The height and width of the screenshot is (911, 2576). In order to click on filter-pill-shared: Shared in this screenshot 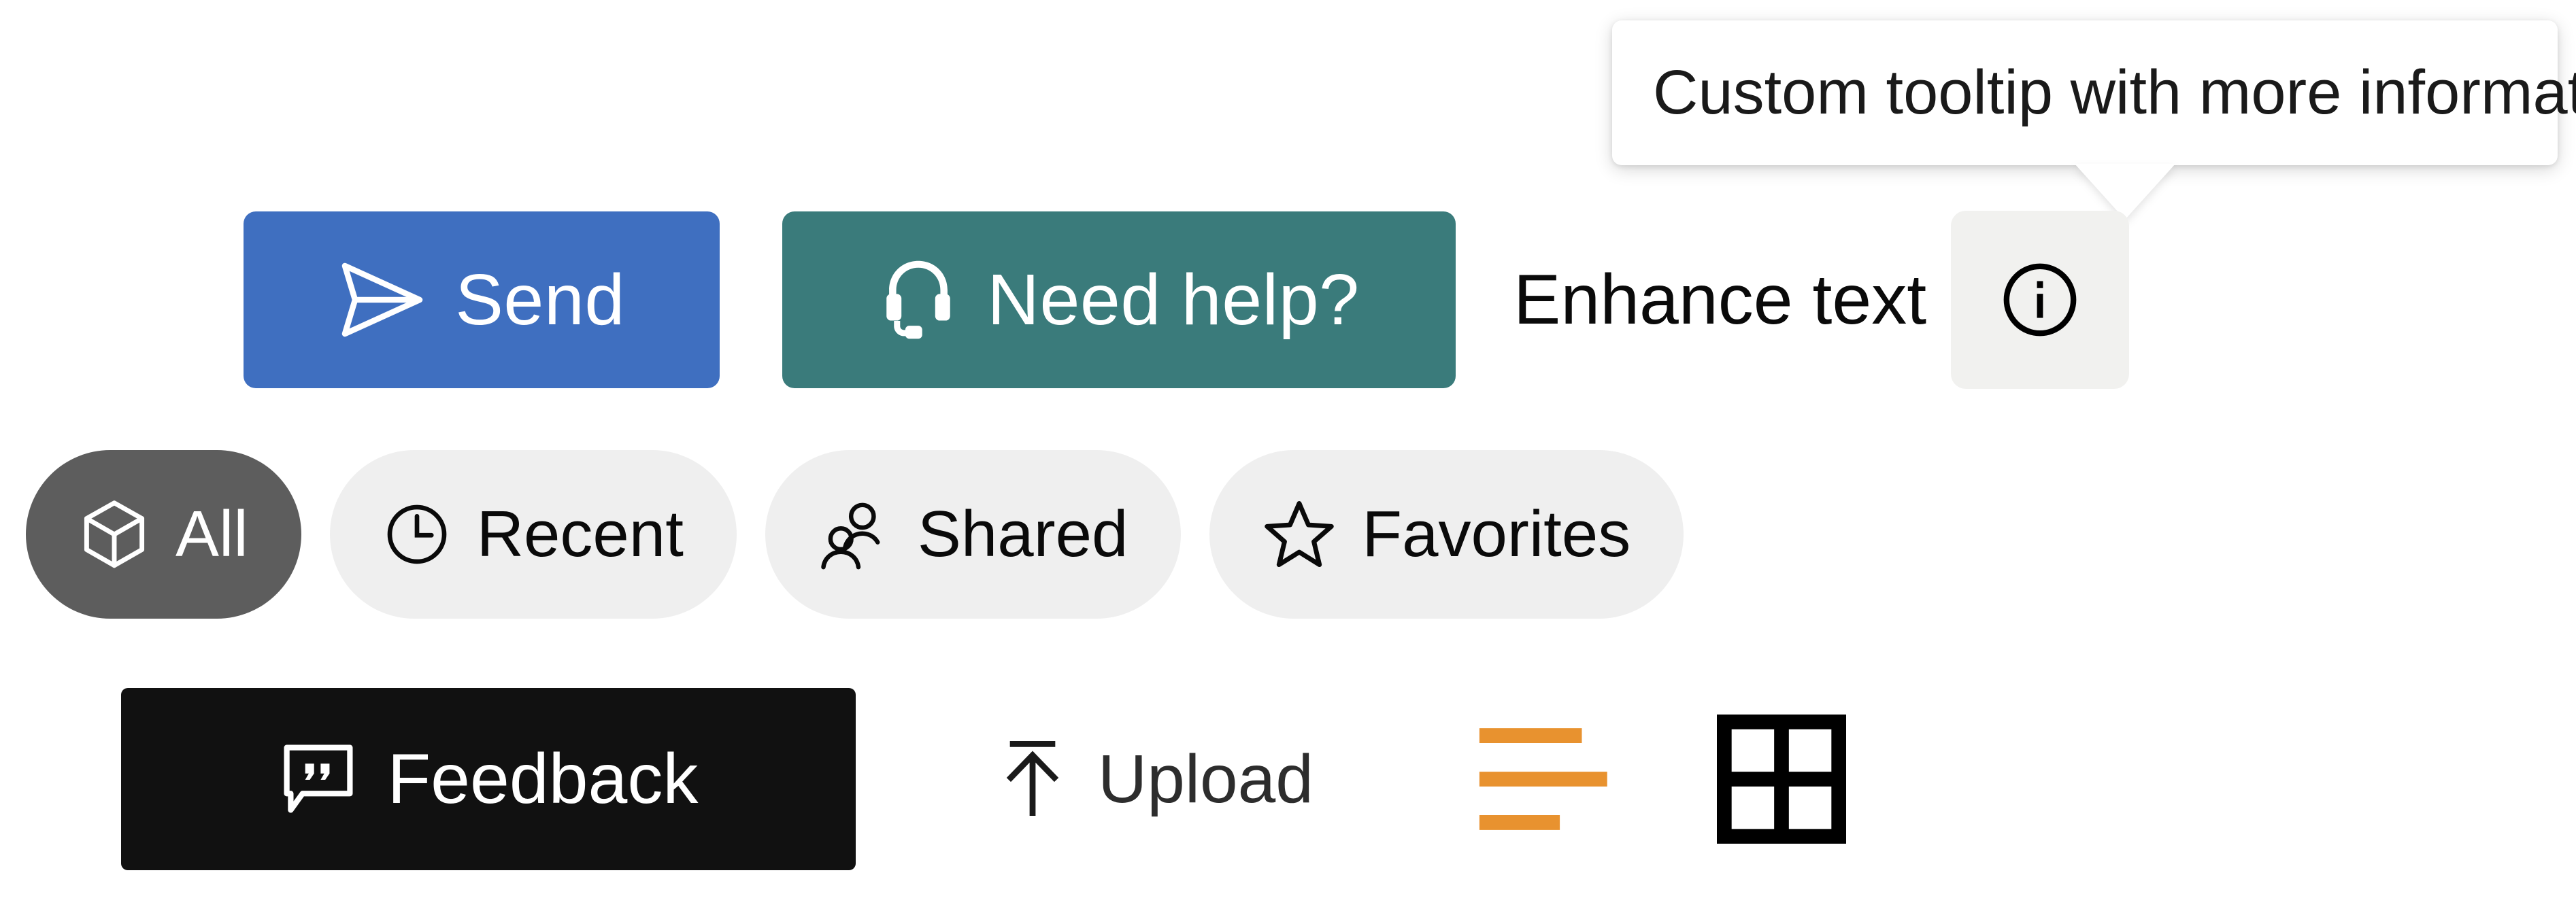, I will do `click(973, 534)`.